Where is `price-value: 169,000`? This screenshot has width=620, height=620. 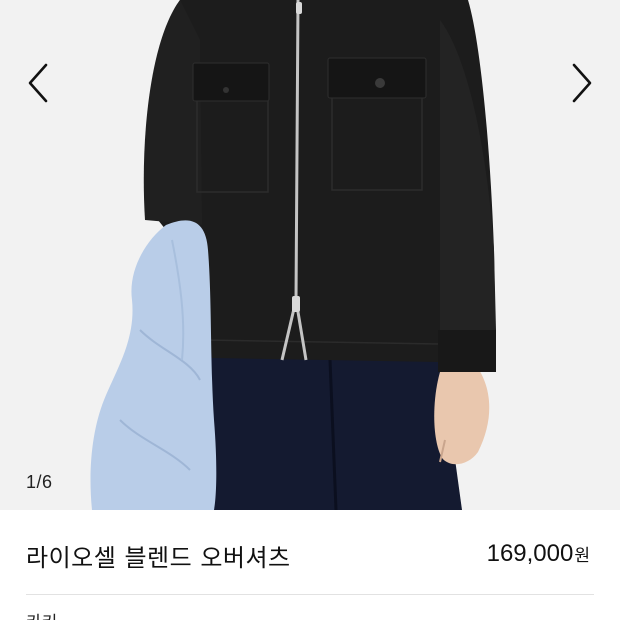 price-value: 169,000 is located at coordinates (530, 553).